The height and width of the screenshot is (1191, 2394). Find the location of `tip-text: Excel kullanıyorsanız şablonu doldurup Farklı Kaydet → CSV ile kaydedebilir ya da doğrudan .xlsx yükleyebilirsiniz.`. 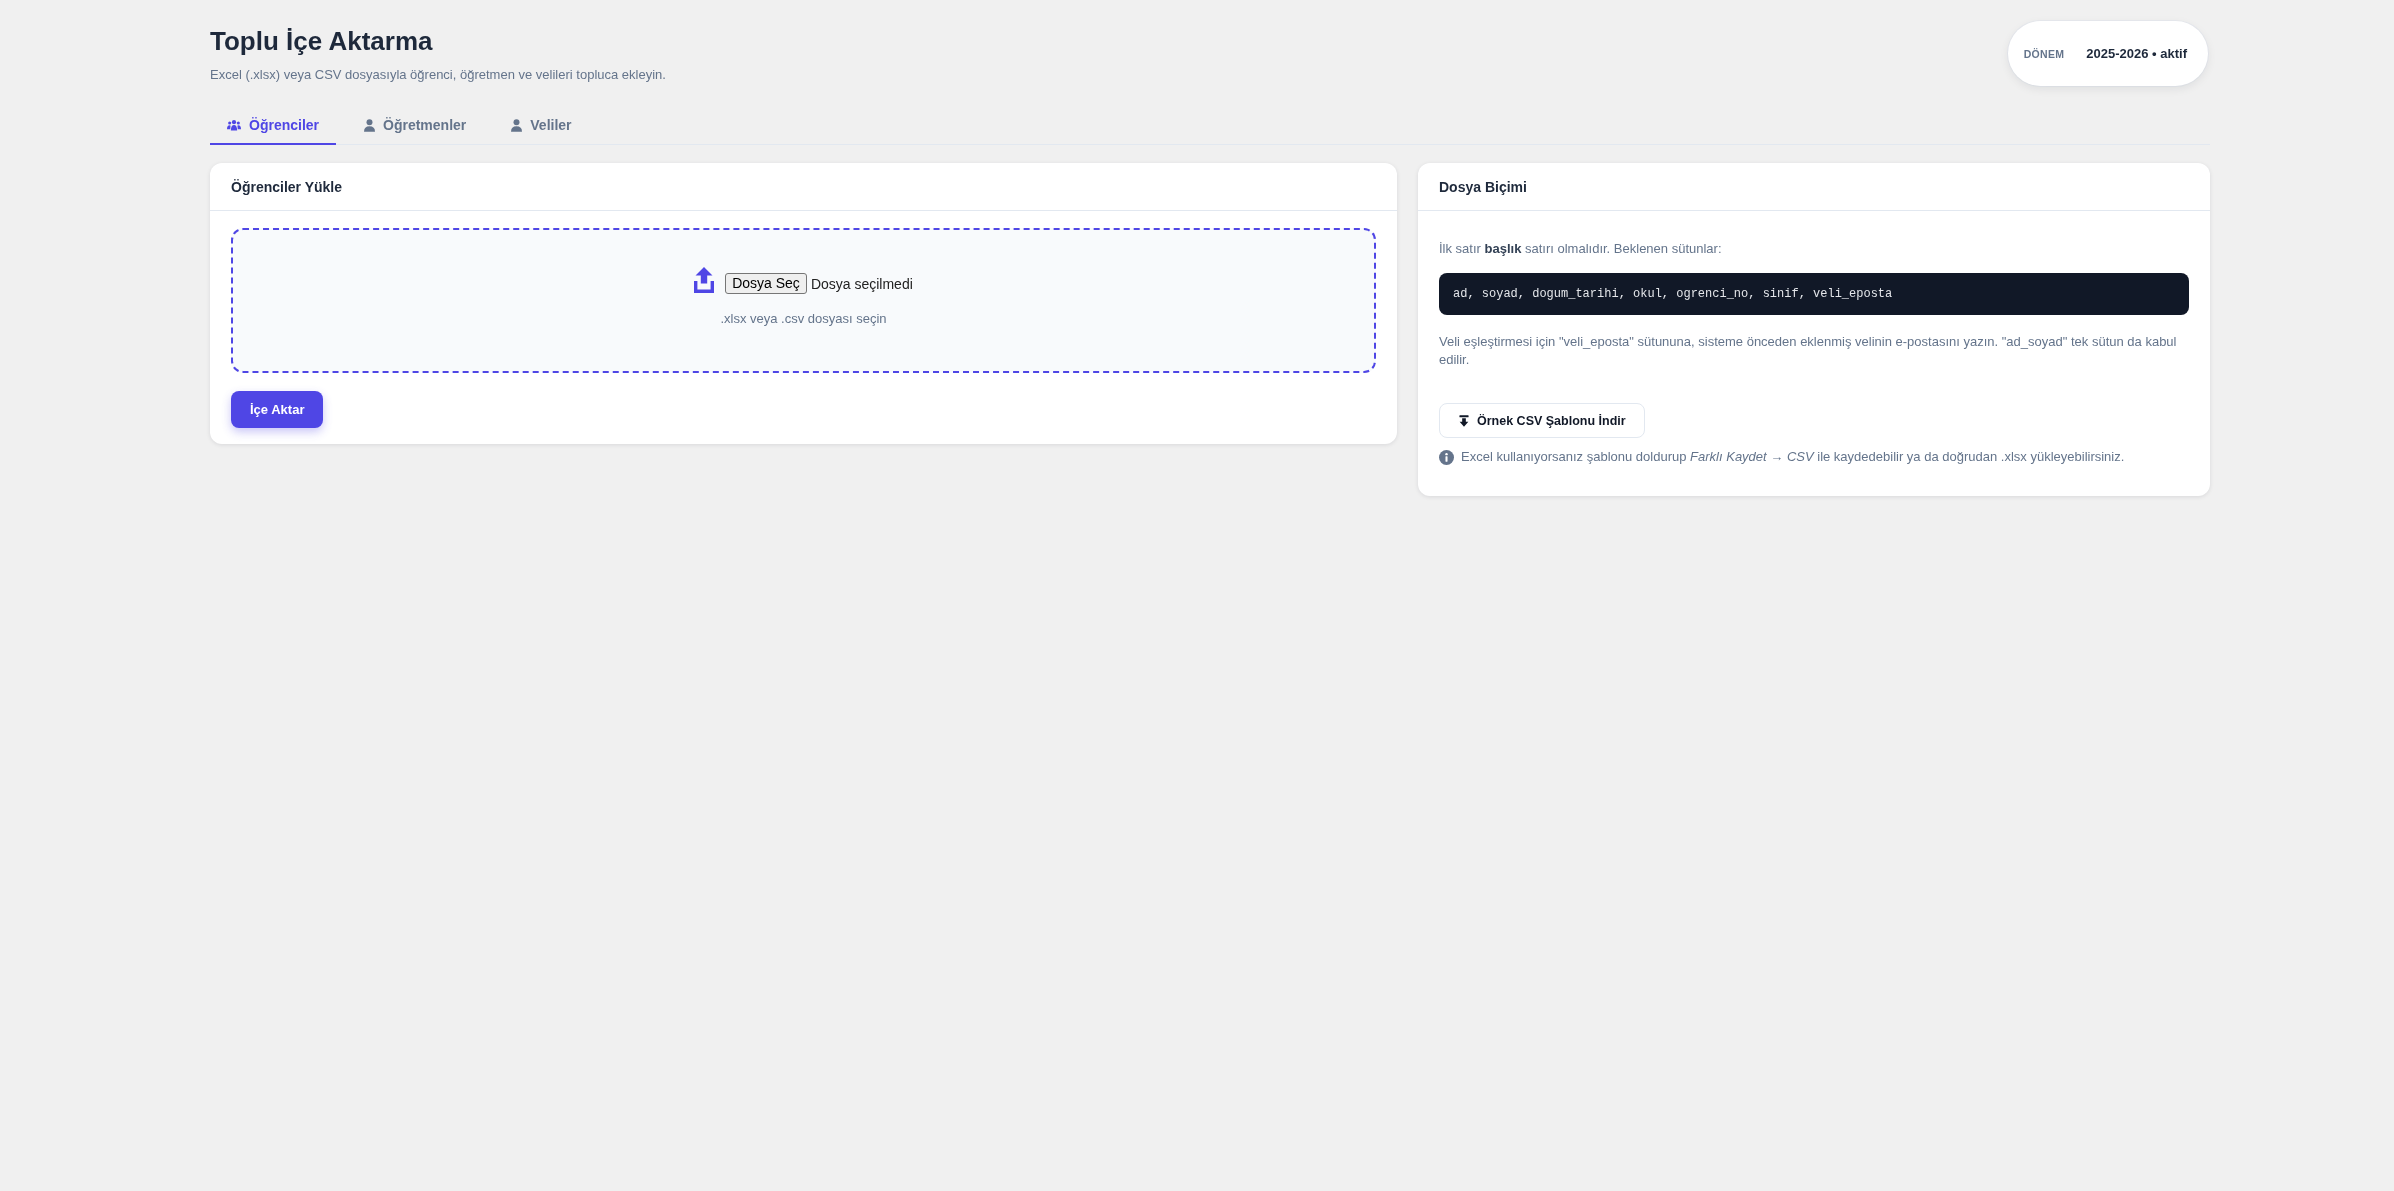

tip-text: Excel kullanıyorsanız şablonu doldurup Farklı Kaydet → CSV ile kaydedebilir ya da doğrudan .xlsx yükleyebilirsiniz. is located at coordinates (1793, 457).